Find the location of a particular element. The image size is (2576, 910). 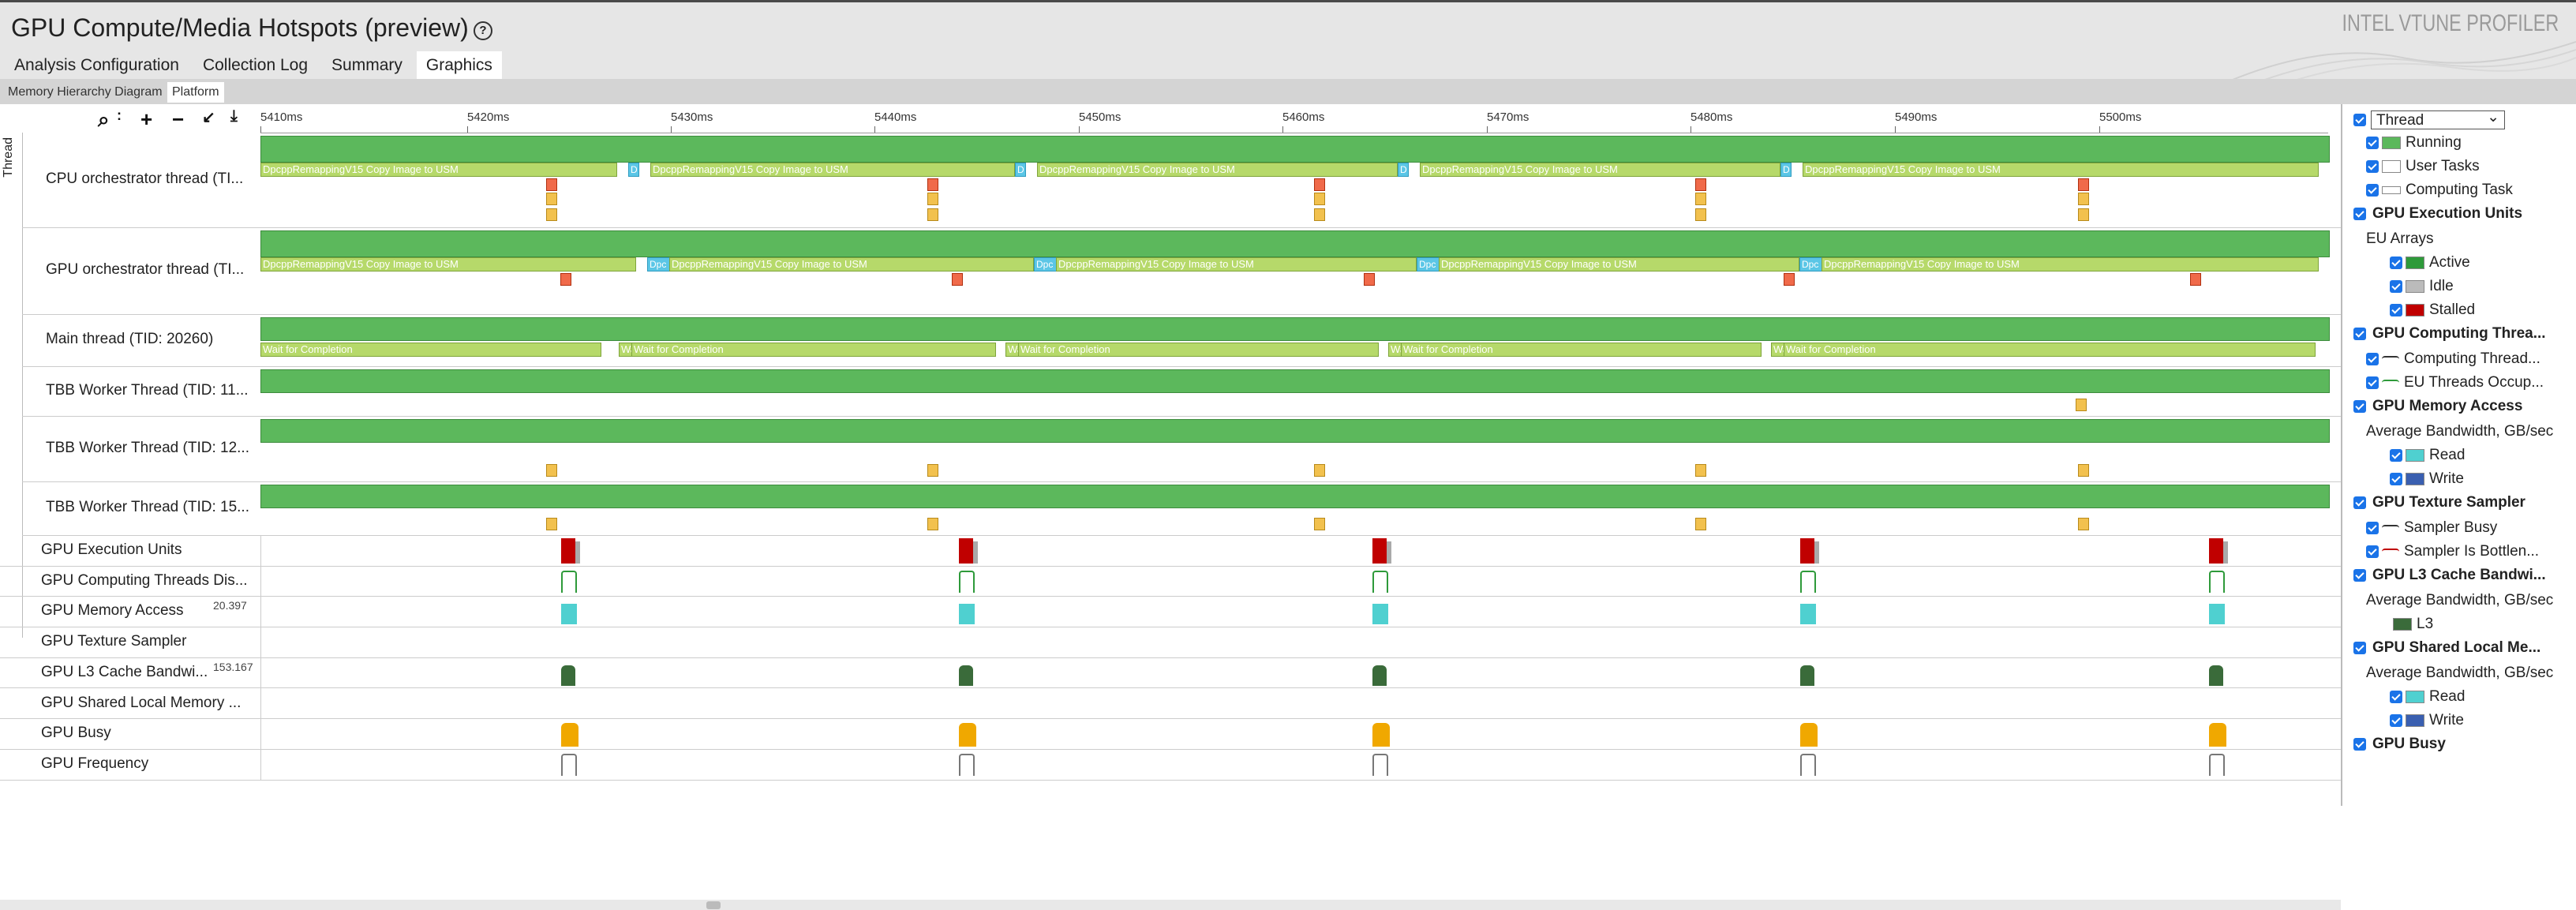

zoom-out-icon: − is located at coordinates (178, 119).